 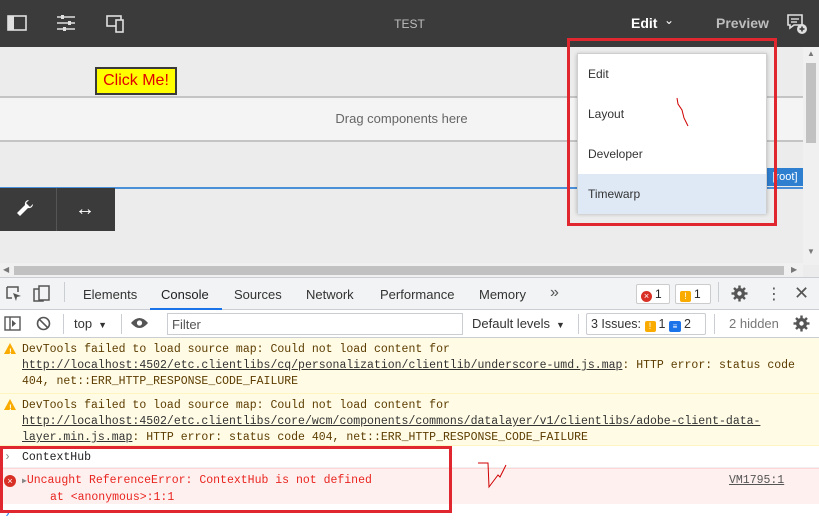 What do you see at coordinates (17, 23) in the screenshot?
I see `side-panel-toggle-icon` at bounding box center [17, 23].